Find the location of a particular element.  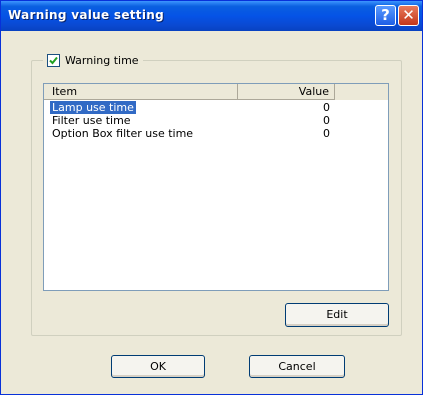

warning-time-group-header: Warning time is located at coordinates (93, 60).